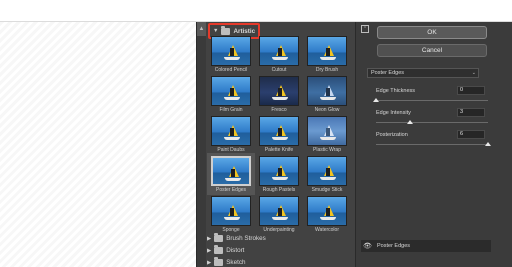 The width and height of the screenshot is (512, 267). I want to click on category-sketch: ▶ Sketch, so click(226, 261).